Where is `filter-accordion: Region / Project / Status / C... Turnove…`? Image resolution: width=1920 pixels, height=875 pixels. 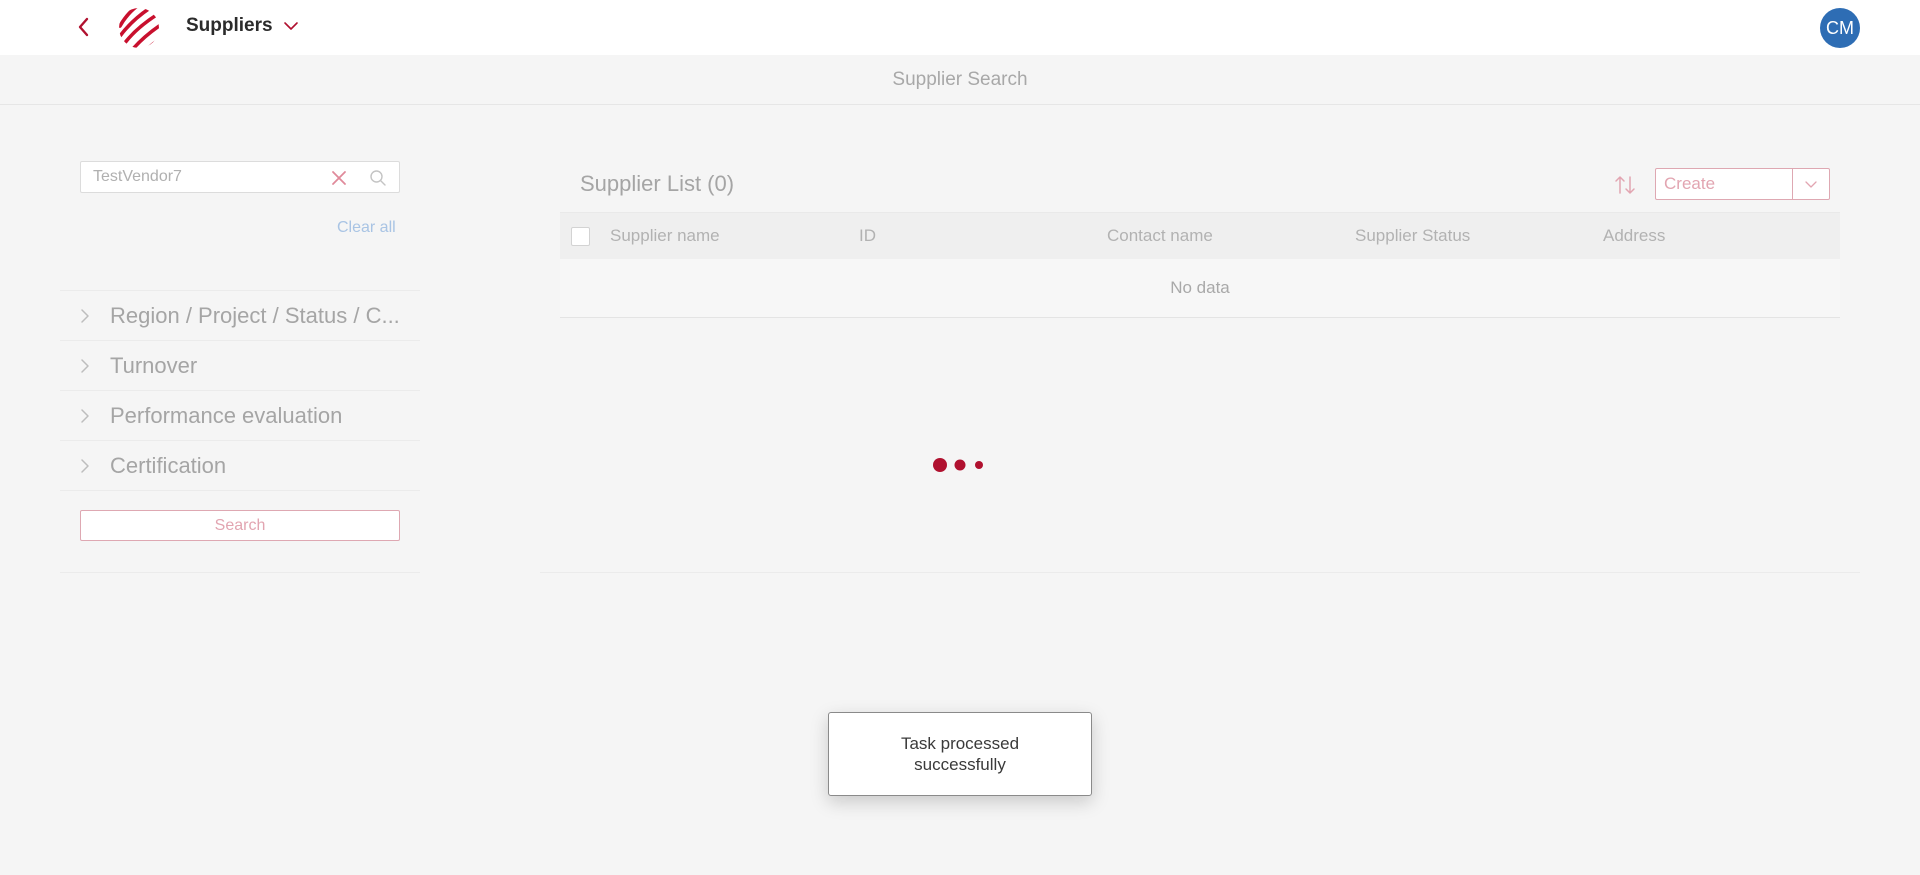
filter-accordion: Region / Project / Status / C... Turnove… is located at coordinates (240, 390).